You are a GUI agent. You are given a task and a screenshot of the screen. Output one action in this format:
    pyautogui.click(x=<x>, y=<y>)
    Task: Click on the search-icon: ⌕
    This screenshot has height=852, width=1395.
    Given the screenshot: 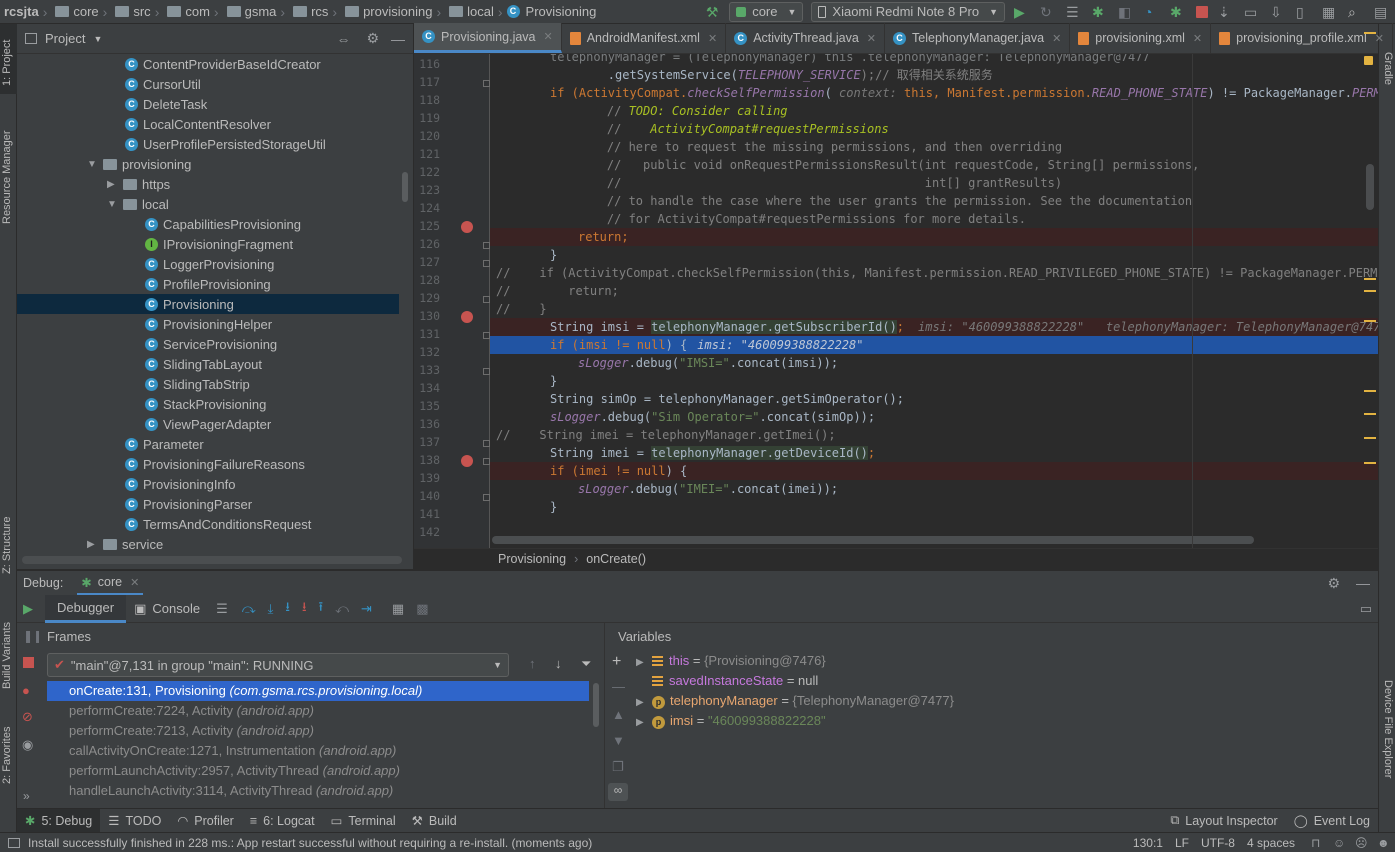 What is the action you would take?
    pyautogui.click(x=1356, y=12)
    